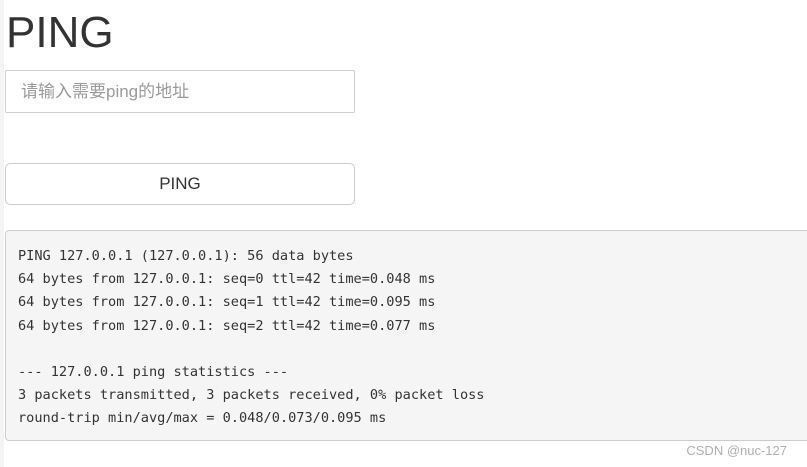 This screenshot has height=467, width=807. Describe the element at coordinates (736, 450) in the screenshot. I see `watermark: CSDN @nuc-127` at that location.